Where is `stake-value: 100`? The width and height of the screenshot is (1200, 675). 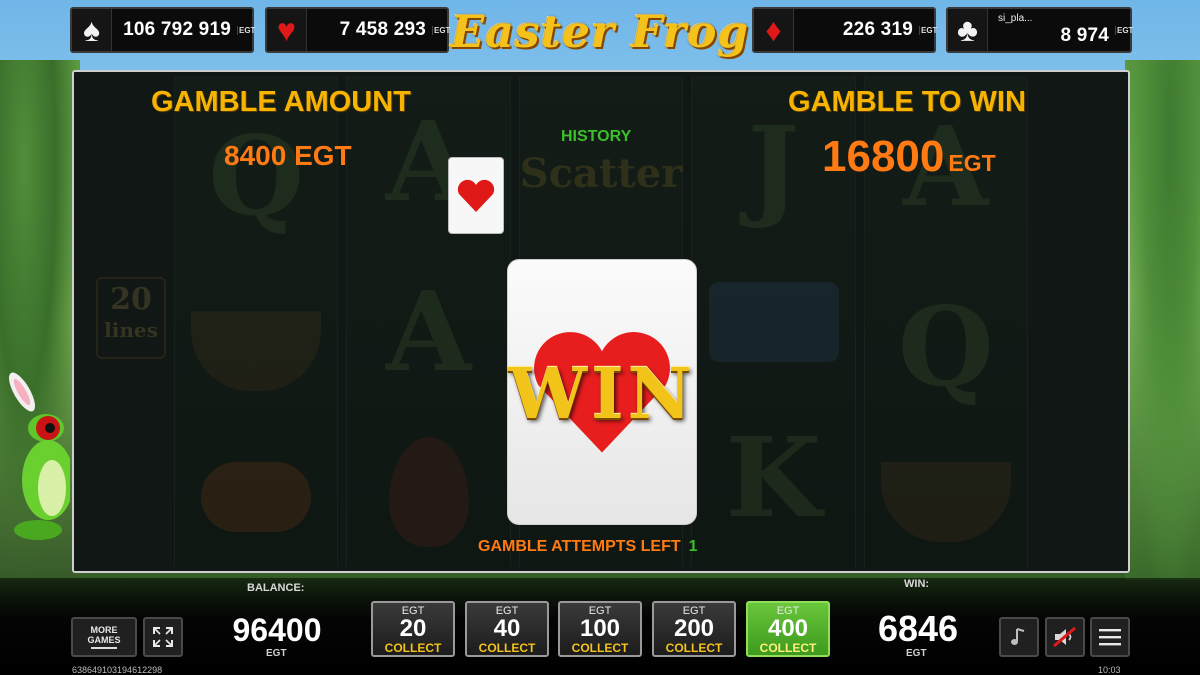 stake-value: 100 is located at coordinates (600, 628).